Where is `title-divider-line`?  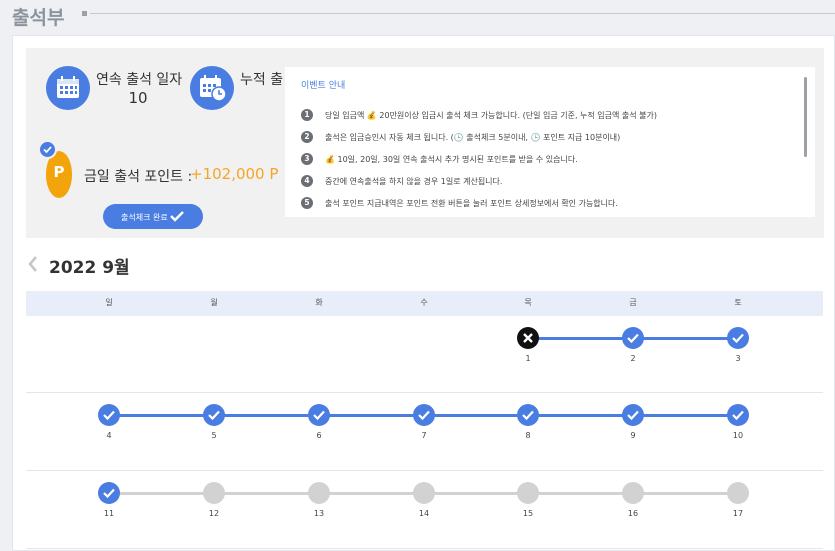
title-divider-line is located at coordinates (462, 13).